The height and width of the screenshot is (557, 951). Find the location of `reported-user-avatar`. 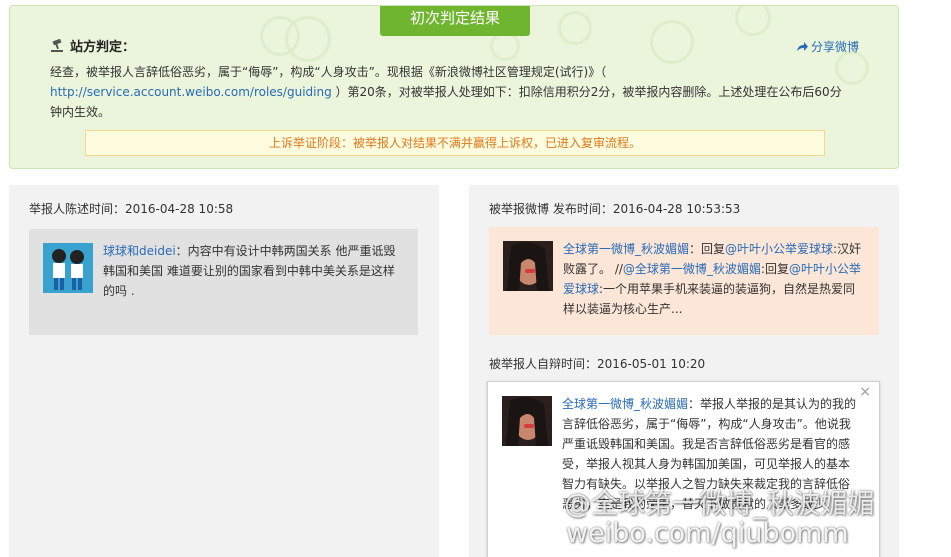

reported-user-avatar is located at coordinates (528, 266).